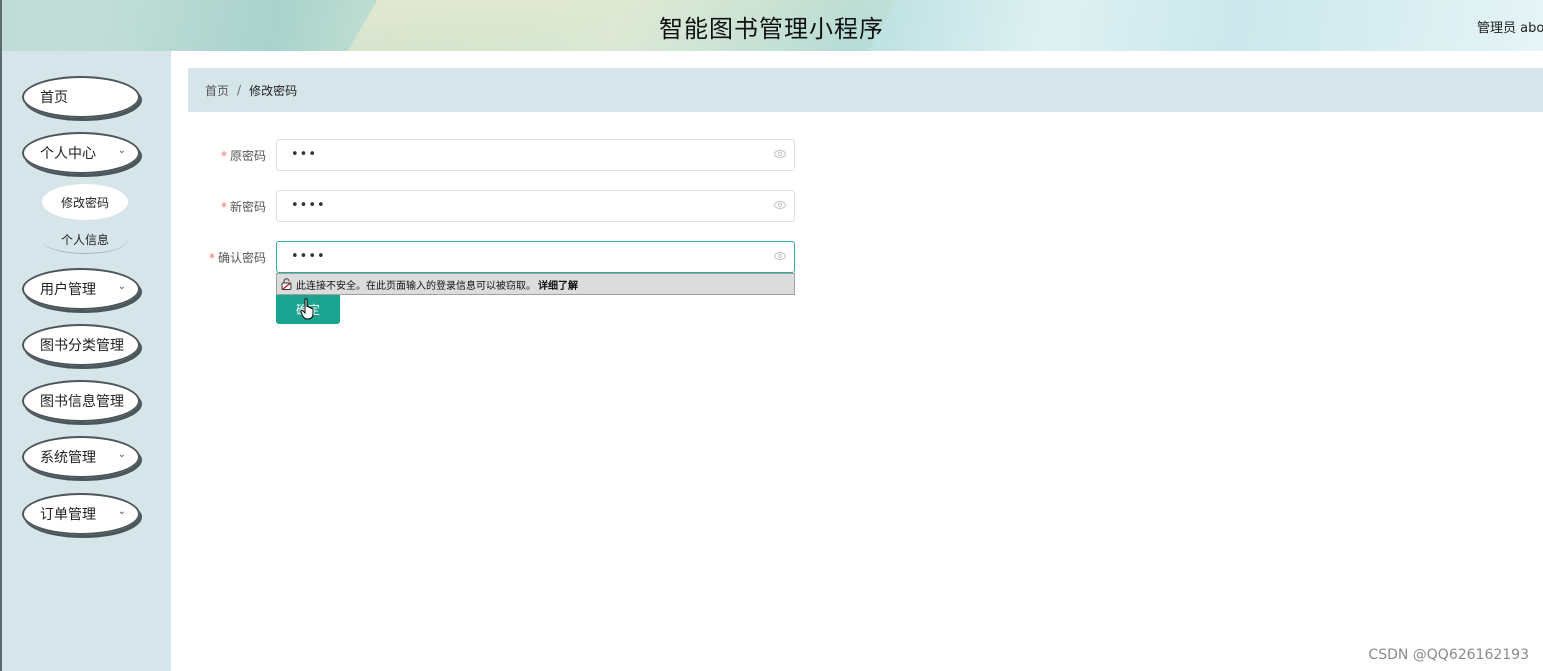  Describe the element at coordinates (307, 309) in the screenshot. I see `hand-cursor-icon` at that location.